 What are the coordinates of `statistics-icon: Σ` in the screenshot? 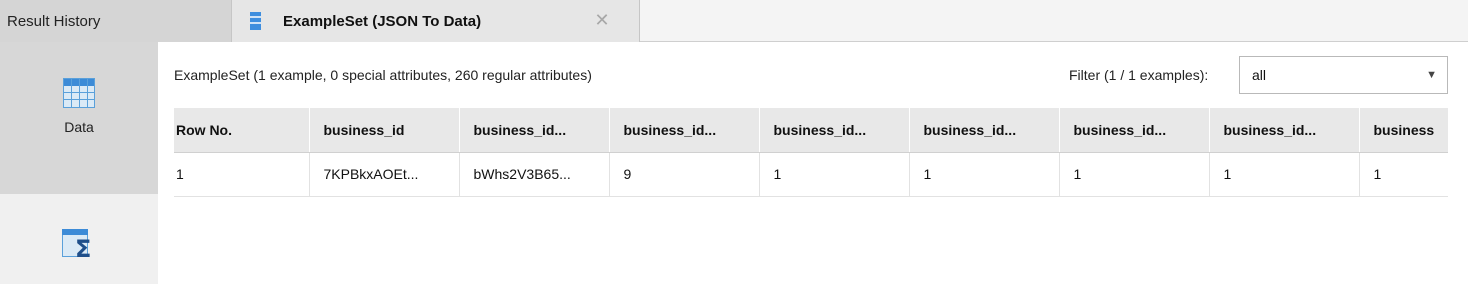 It's located at (79, 245).